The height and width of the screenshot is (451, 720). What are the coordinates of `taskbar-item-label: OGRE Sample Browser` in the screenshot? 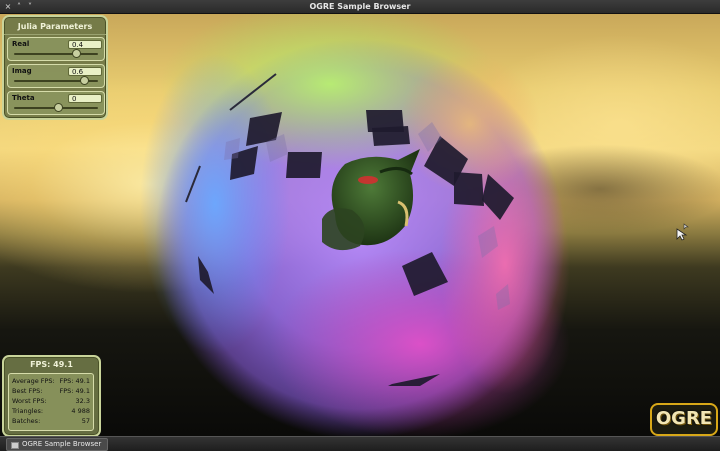 It's located at (62, 444).